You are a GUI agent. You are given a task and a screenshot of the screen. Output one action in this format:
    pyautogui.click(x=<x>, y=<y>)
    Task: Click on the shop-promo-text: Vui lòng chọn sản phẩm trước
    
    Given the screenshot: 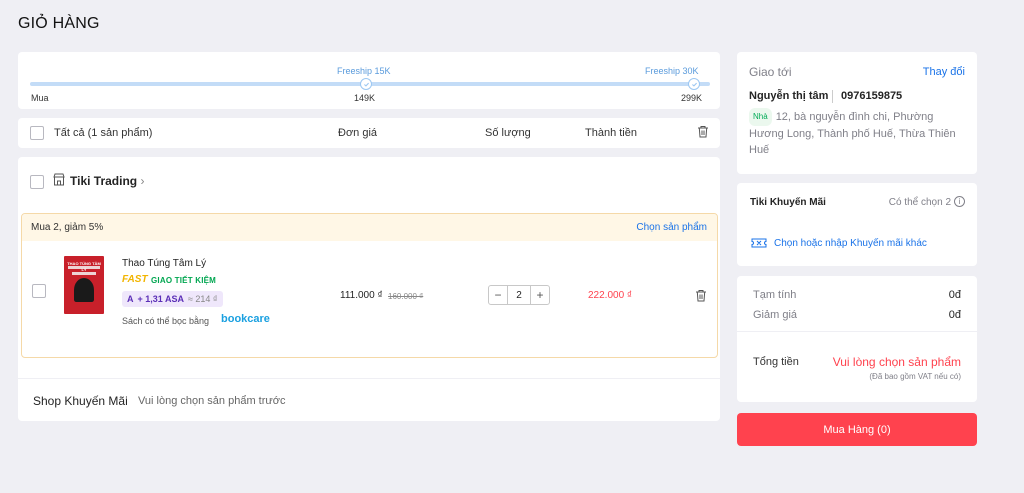 What is the action you would take?
    pyautogui.click(x=212, y=401)
    